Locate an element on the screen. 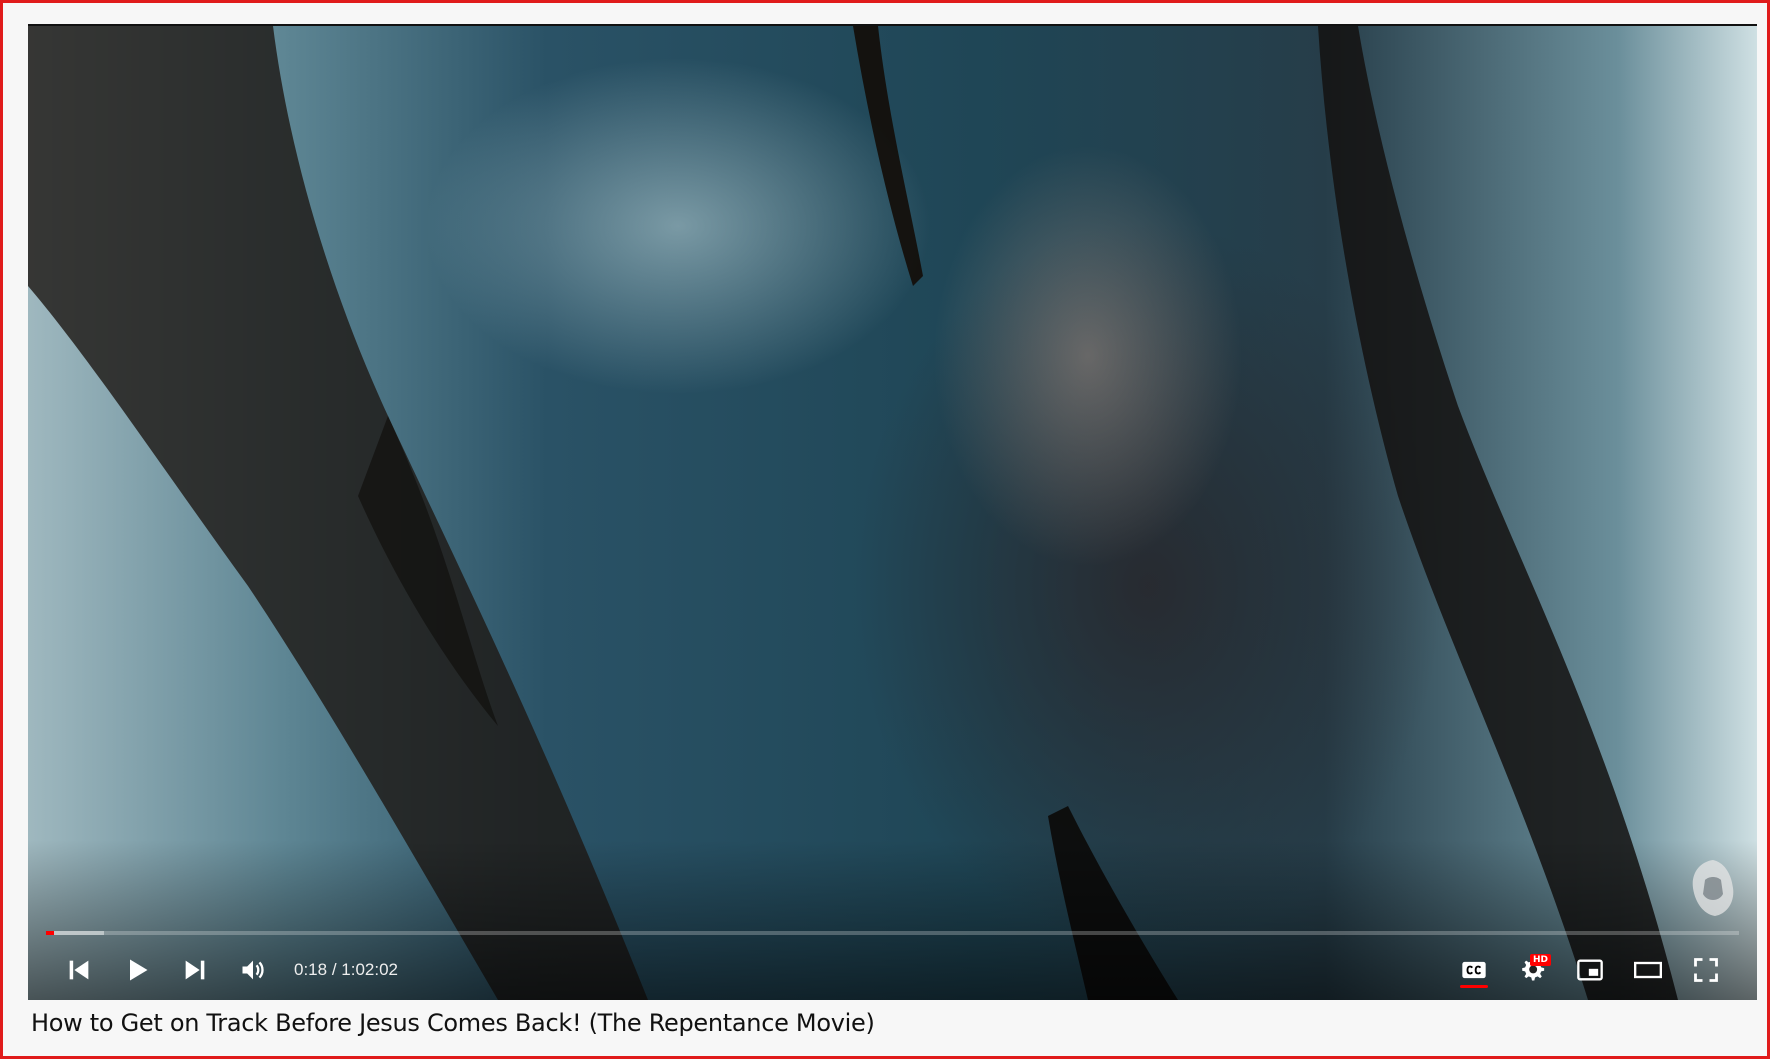 The height and width of the screenshot is (1059, 1770). time-display: 0:18 / 1:02:02 is located at coordinates (346, 970).